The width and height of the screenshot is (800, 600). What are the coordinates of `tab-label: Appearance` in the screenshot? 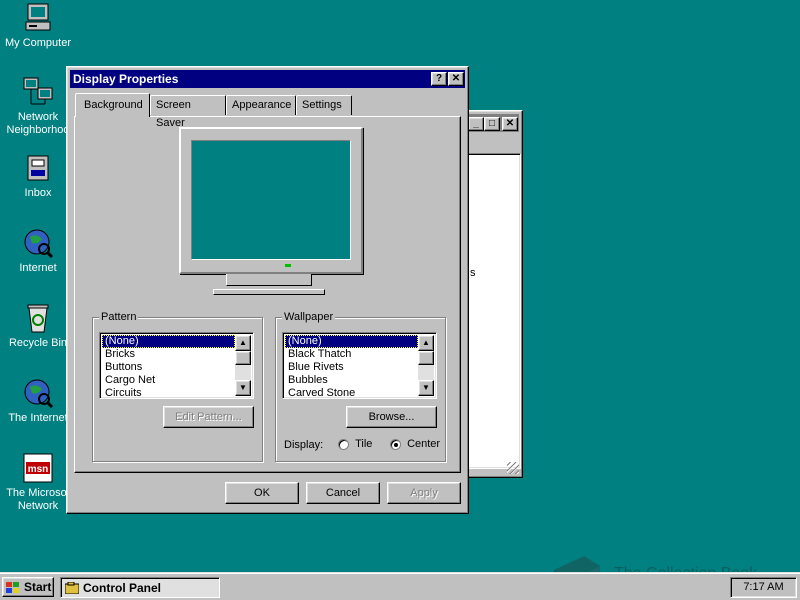 It's located at (262, 105).